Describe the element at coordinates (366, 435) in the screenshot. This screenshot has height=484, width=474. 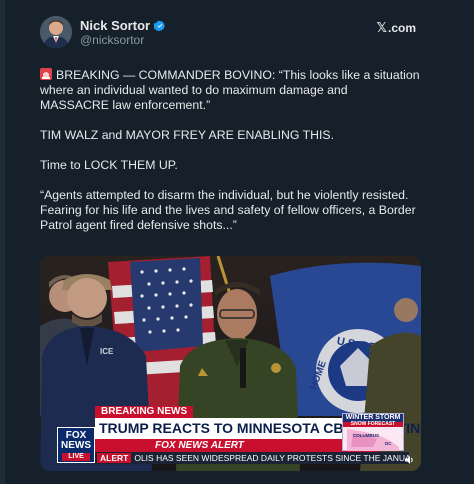
I see `weather-city-1: COLUMBUS` at that location.